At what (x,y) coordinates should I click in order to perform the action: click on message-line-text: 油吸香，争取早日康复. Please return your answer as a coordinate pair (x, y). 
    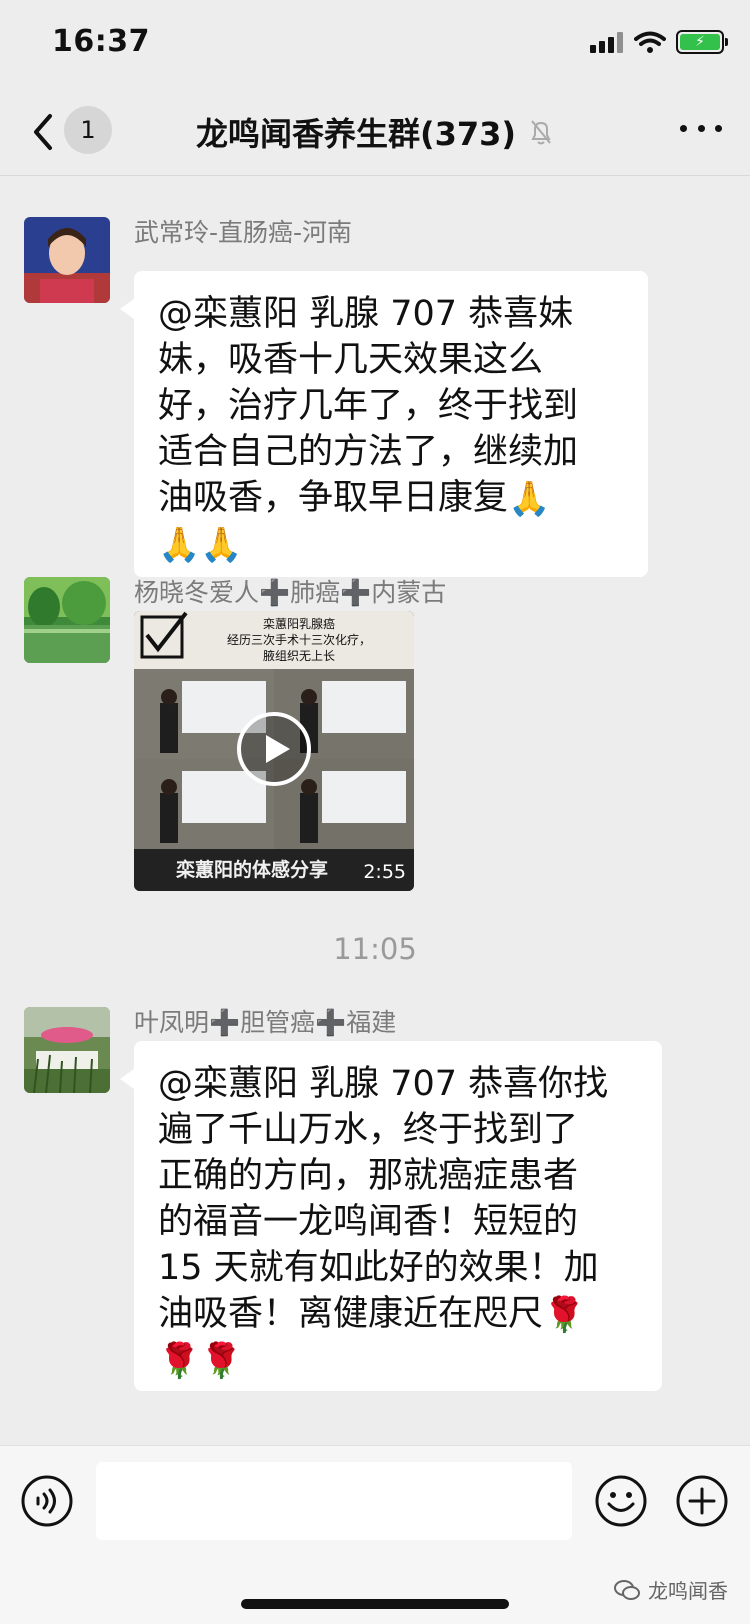
    Looking at the image, I should click on (333, 498).